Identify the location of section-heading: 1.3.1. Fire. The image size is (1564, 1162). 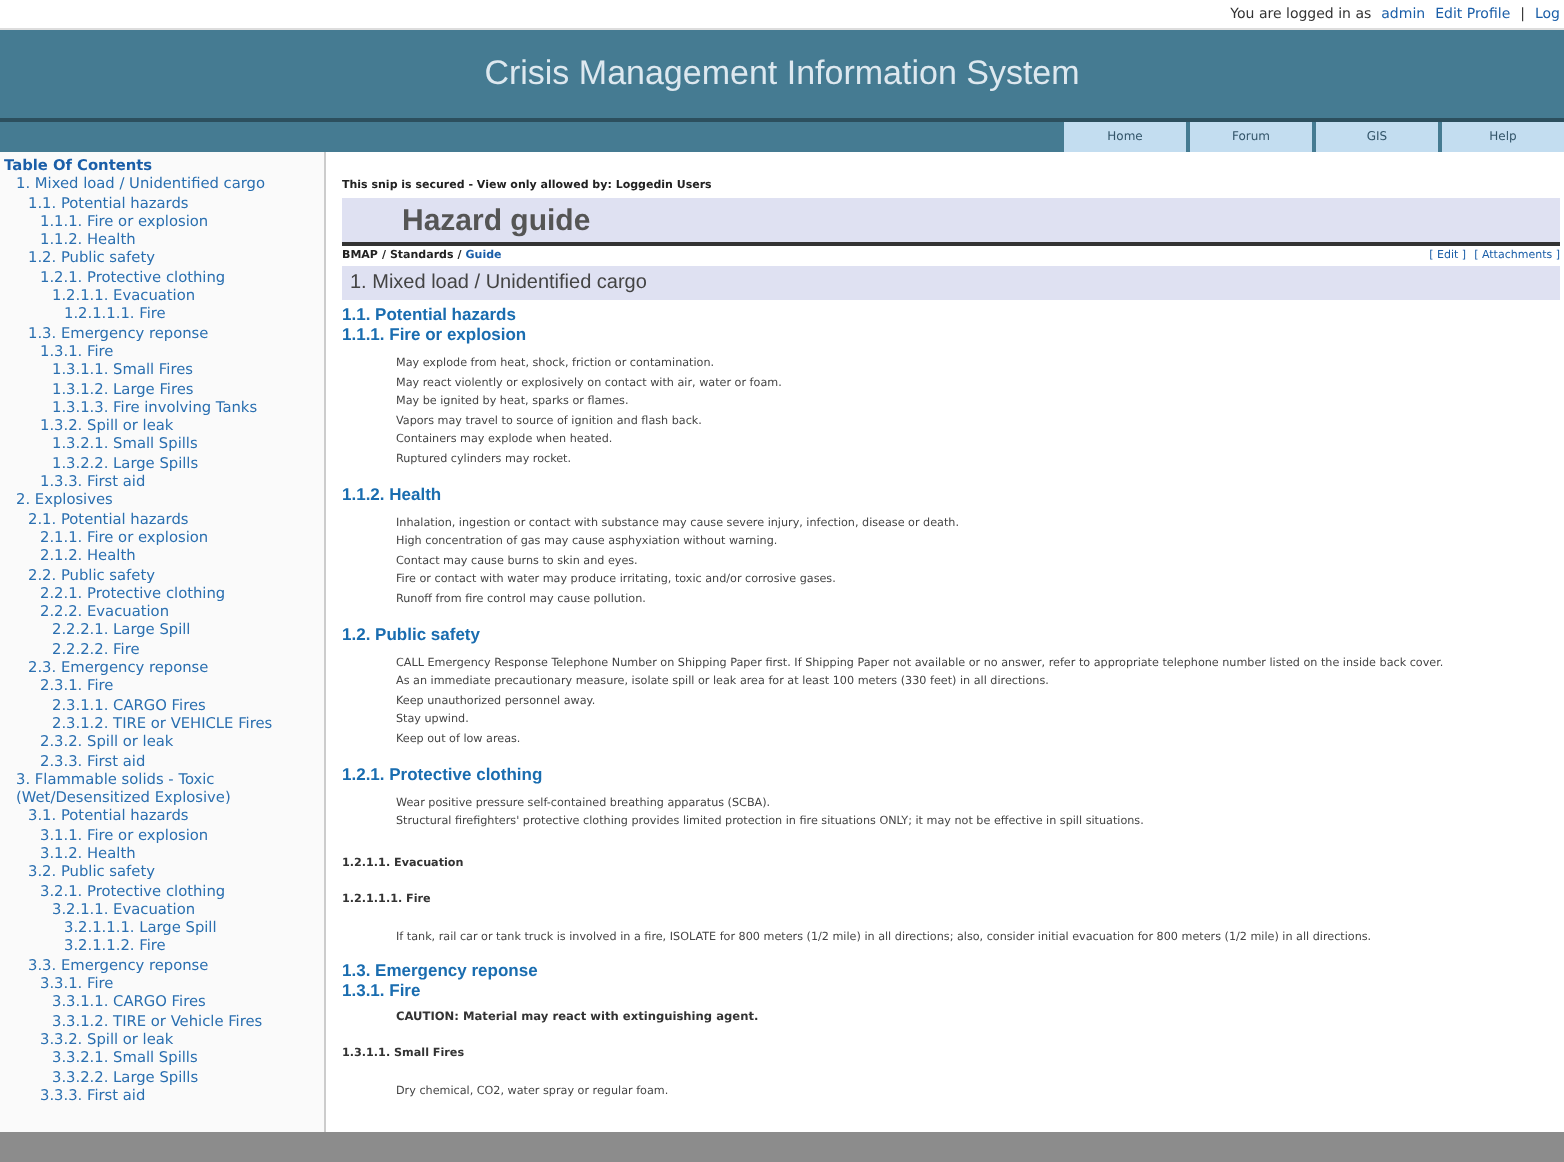
(381, 990).